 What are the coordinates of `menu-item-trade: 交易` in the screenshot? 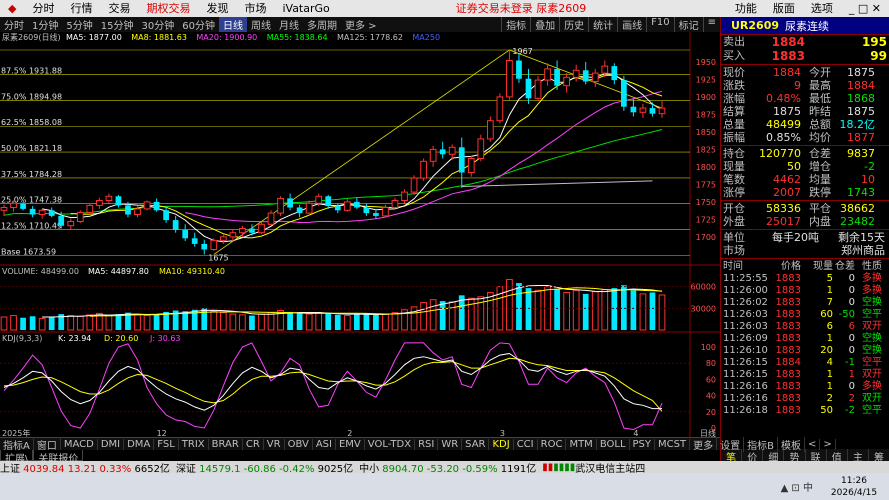 It's located at (119, 8).